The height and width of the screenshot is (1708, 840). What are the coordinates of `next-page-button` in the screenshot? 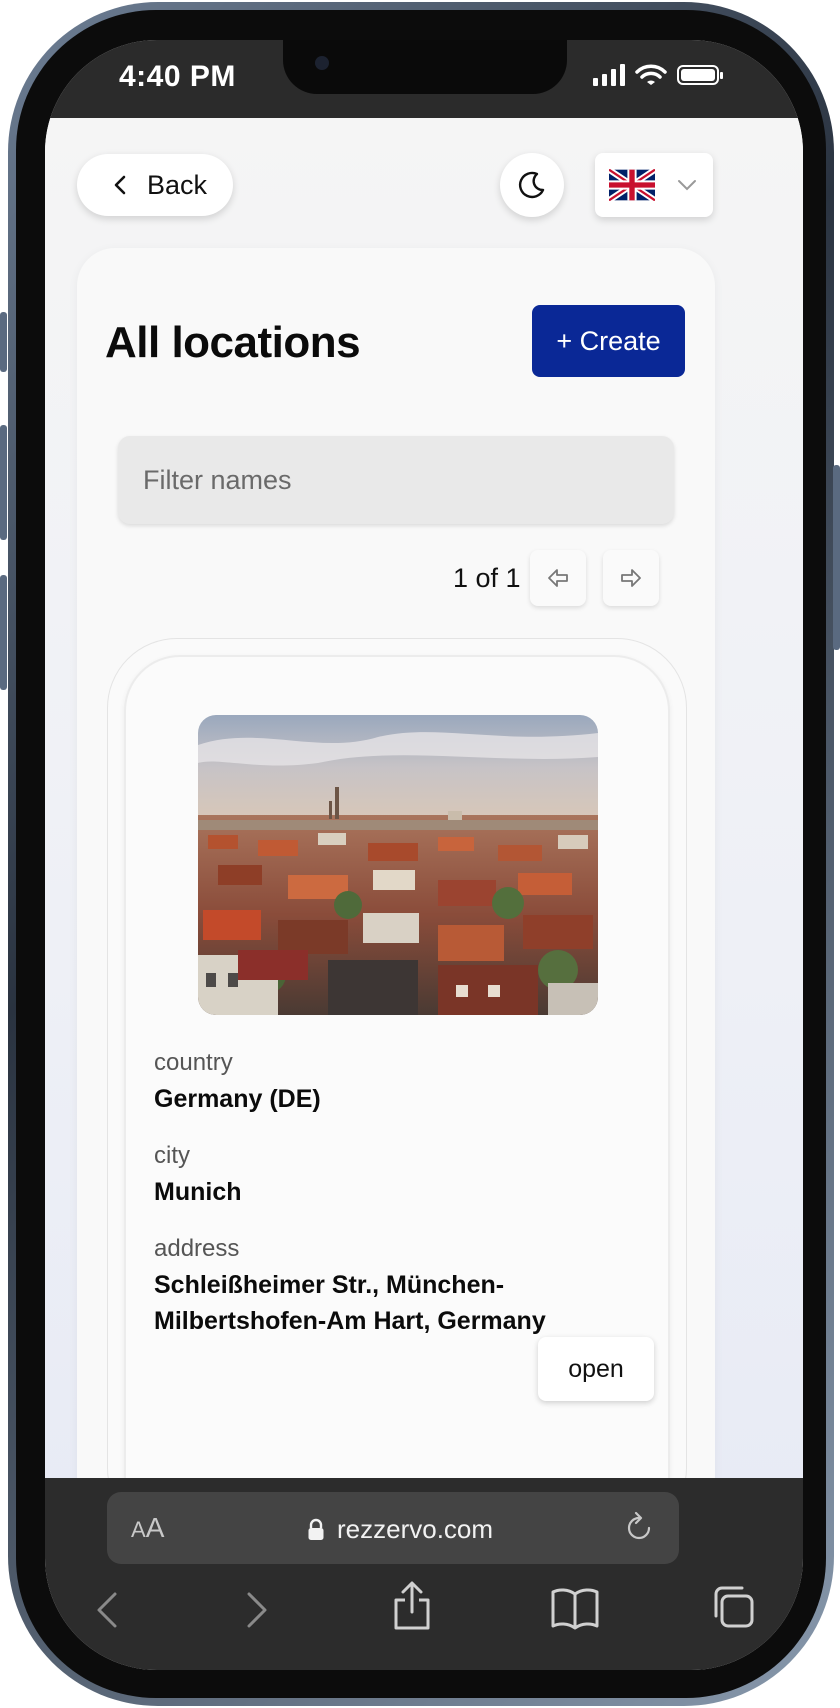 It's located at (631, 578).